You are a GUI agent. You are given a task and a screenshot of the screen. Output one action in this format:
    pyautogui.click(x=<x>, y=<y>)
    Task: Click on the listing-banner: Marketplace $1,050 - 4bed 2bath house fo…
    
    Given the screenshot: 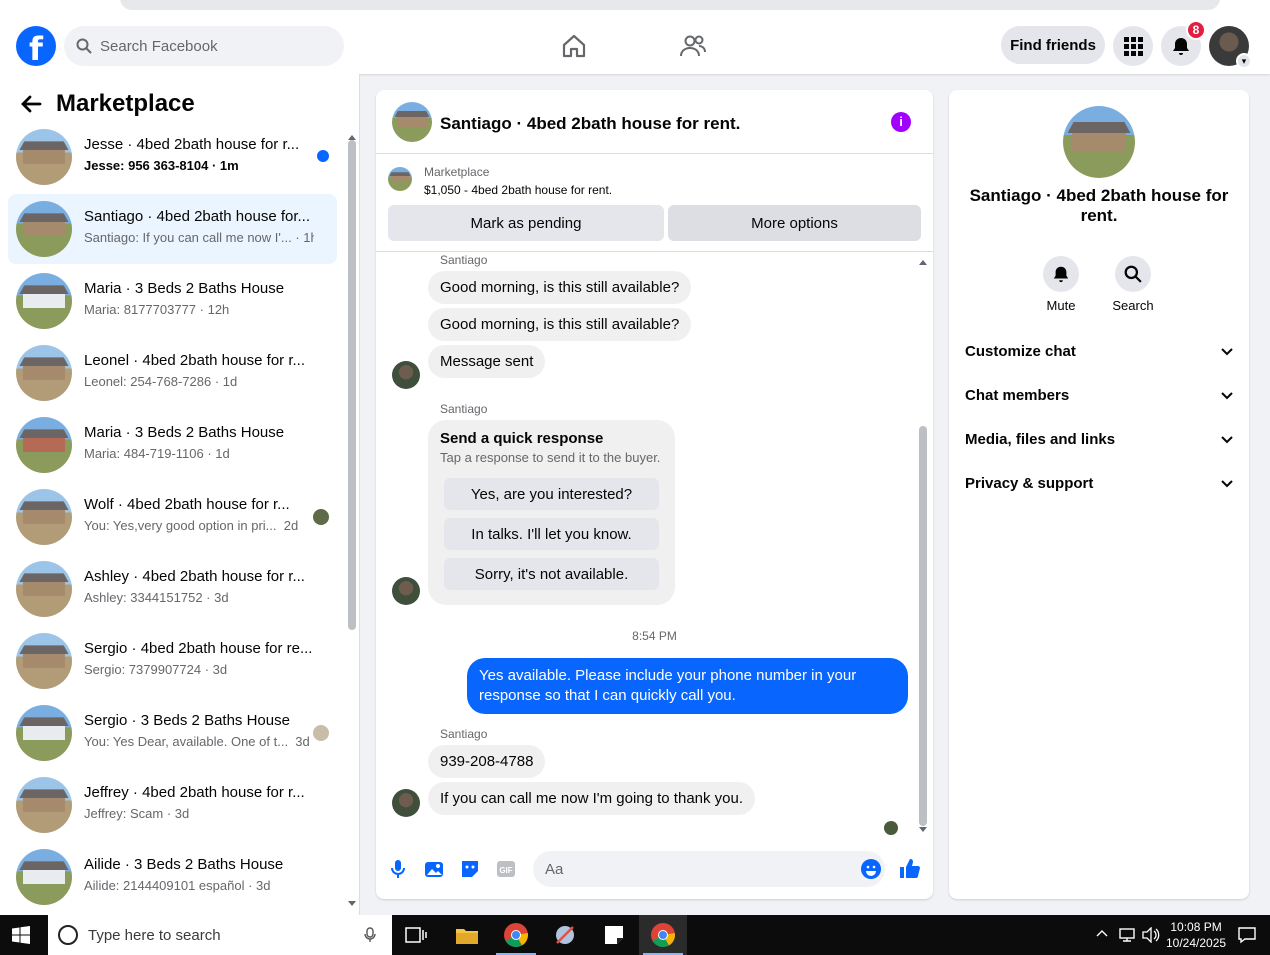 What is the action you would take?
    pyautogui.click(x=654, y=203)
    